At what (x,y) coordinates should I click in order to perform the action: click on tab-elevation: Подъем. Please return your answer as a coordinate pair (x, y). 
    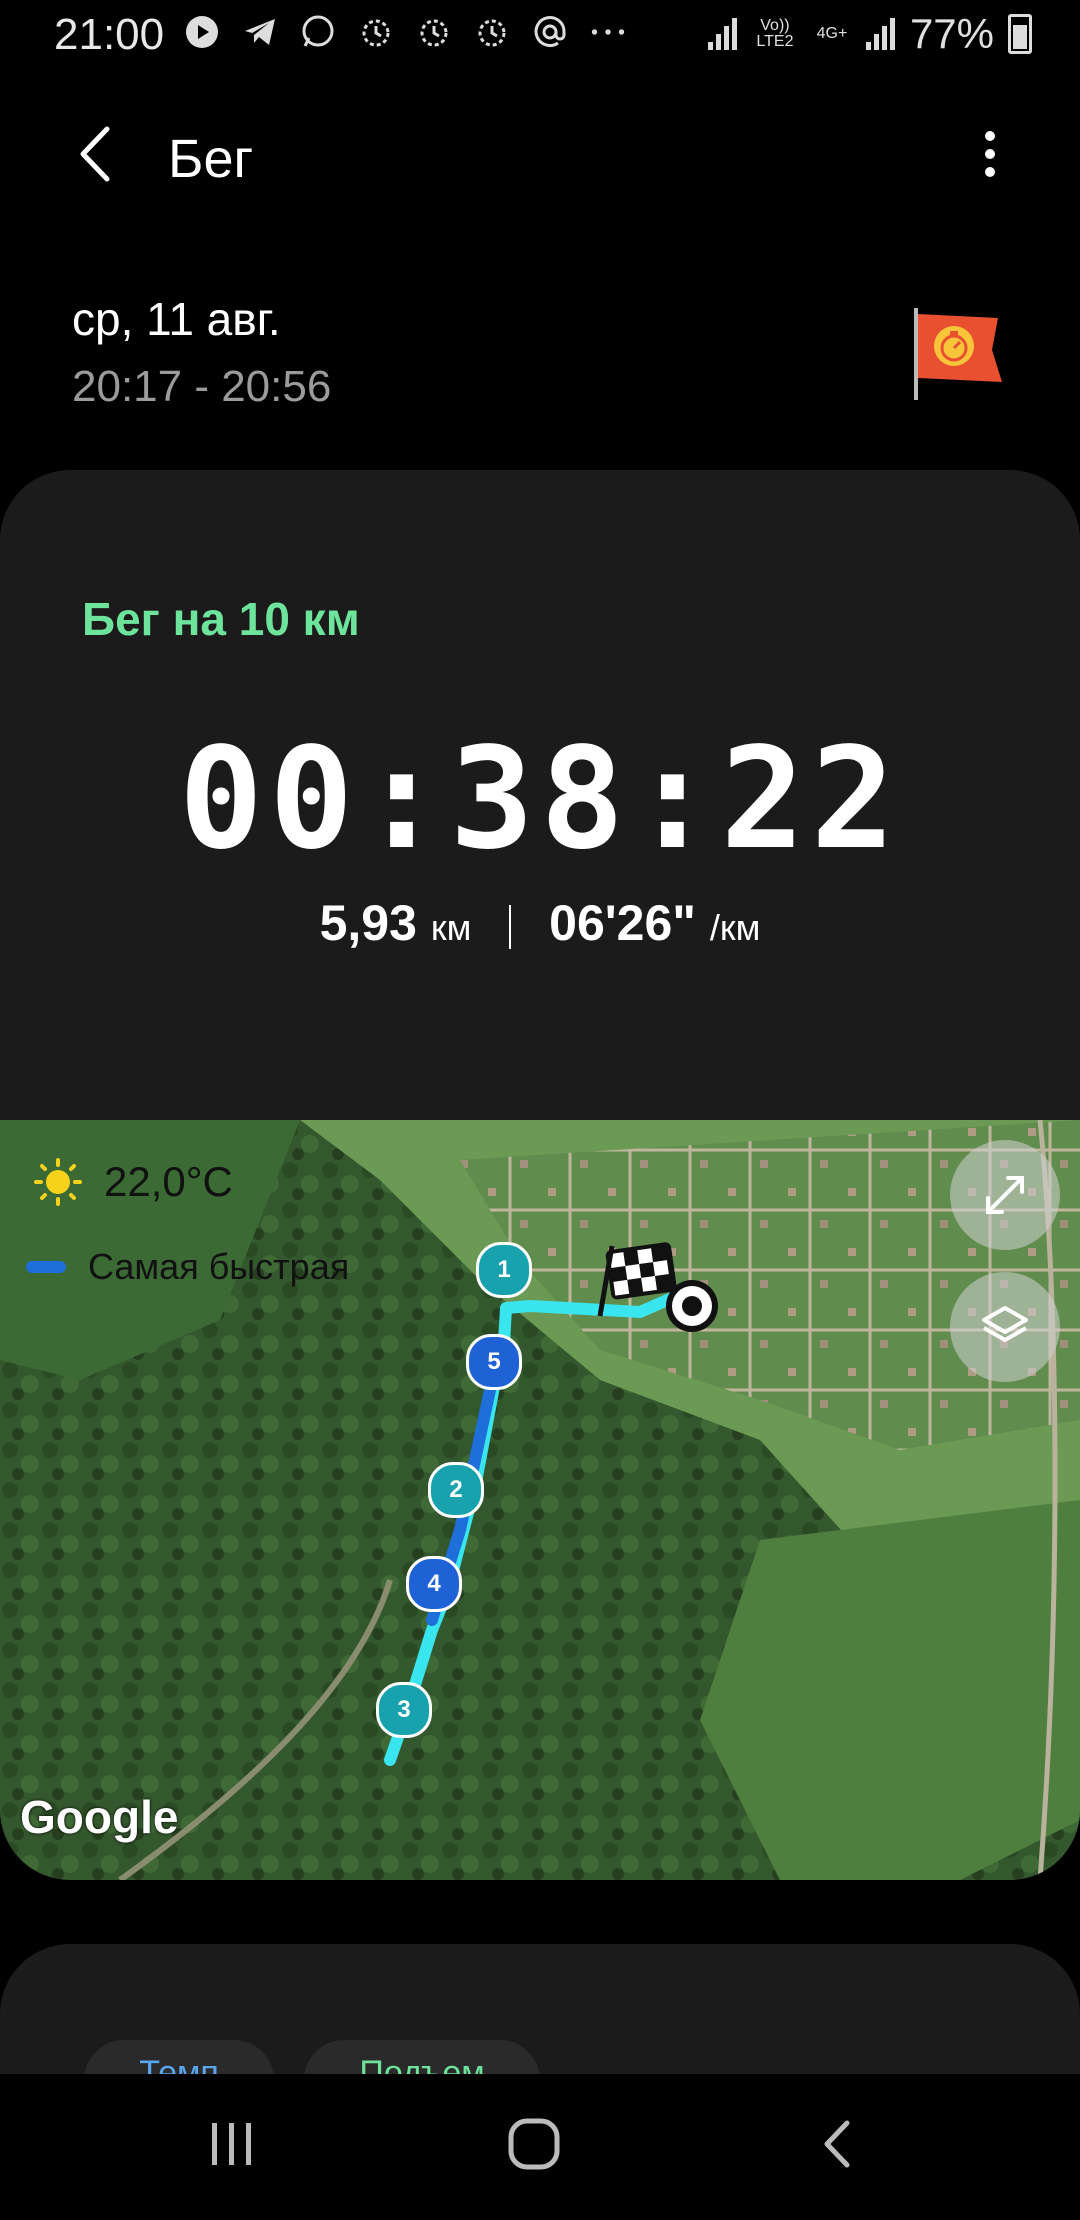
    Looking at the image, I should click on (422, 2057).